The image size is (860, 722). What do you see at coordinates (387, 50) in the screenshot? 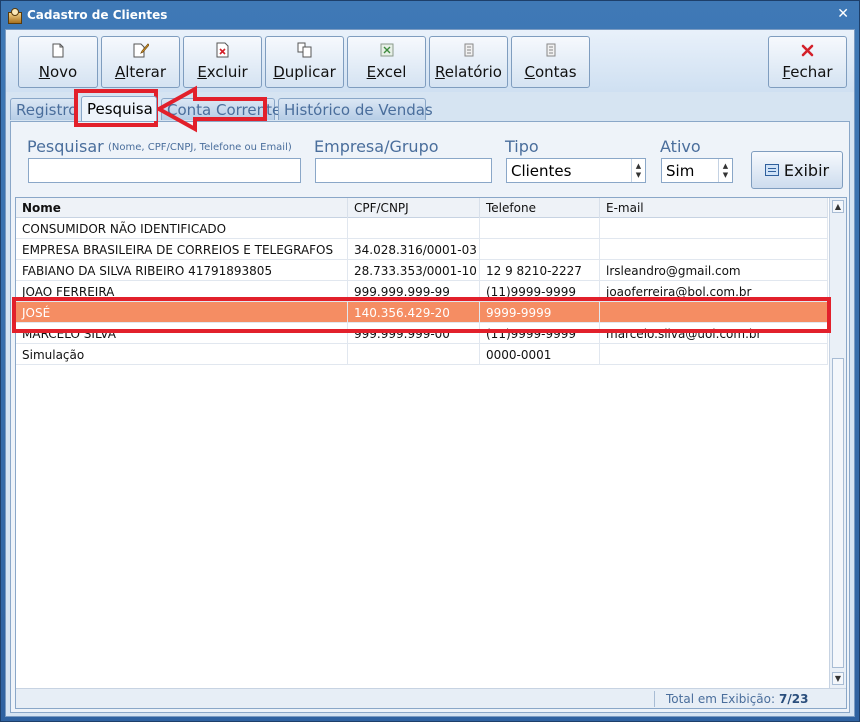
I see `excel-icon` at bounding box center [387, 50].